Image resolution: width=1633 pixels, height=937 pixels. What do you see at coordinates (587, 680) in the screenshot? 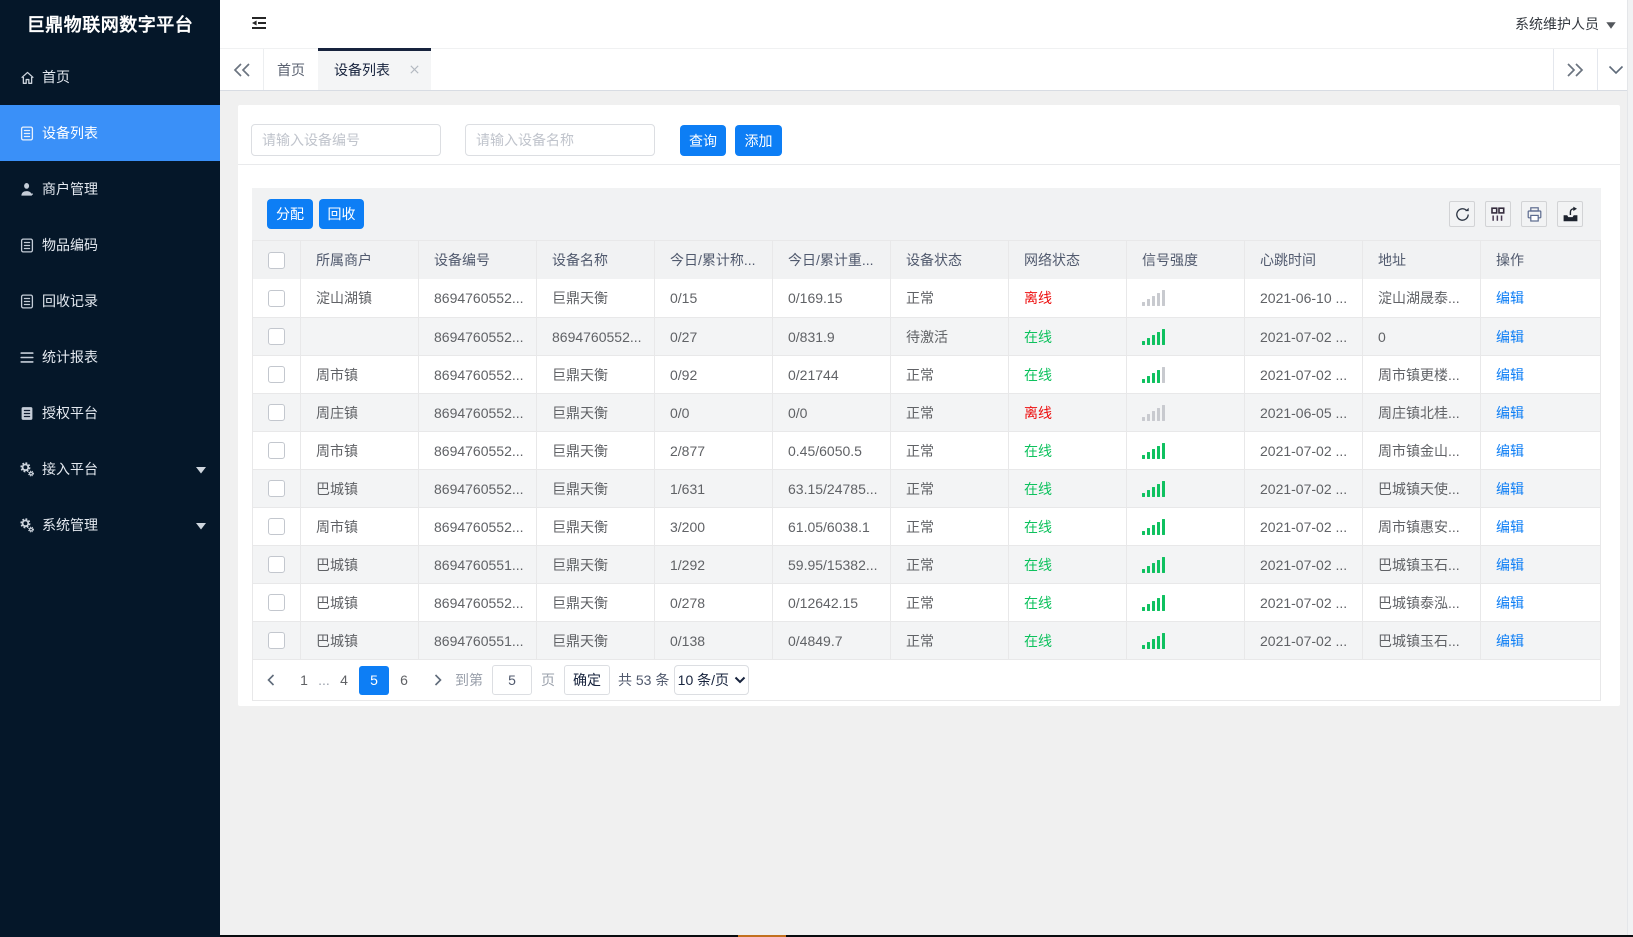
I see `confirm-button: 确定` at bounding box center [587, 680].